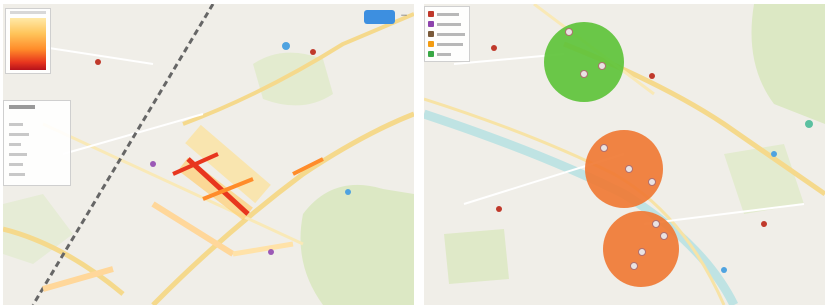  I want to click on heatmap-legend, so click(28, 41).